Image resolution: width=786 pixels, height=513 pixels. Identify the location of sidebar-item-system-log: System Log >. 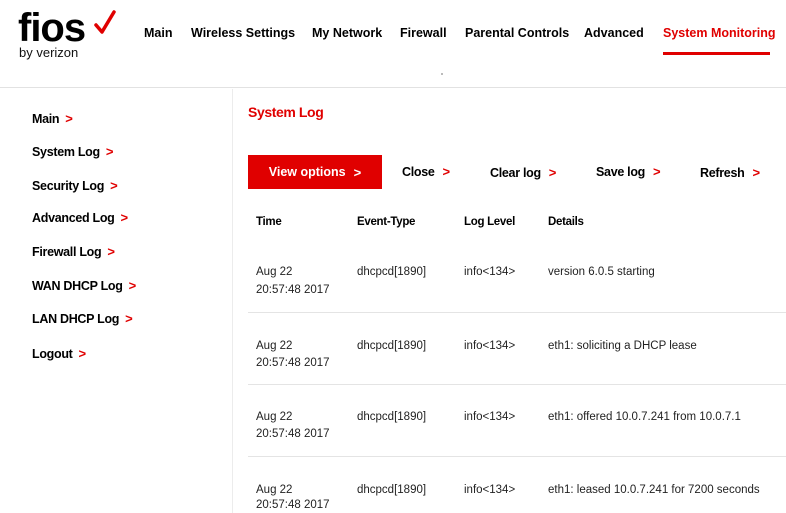
(72, 151).